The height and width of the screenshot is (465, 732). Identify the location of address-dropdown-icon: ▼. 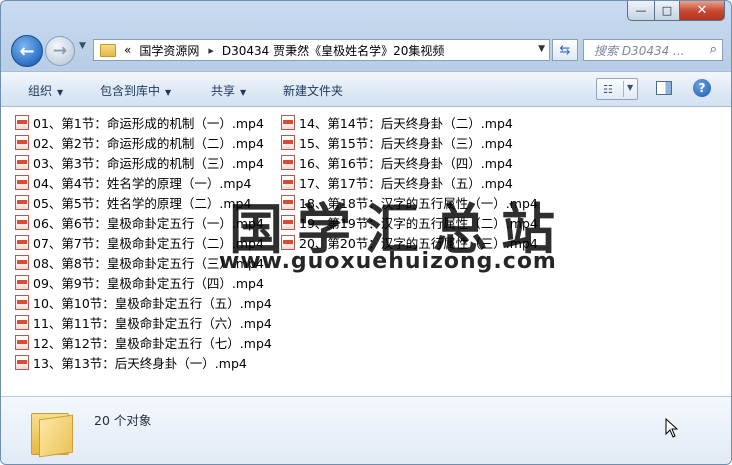
(541, 49).